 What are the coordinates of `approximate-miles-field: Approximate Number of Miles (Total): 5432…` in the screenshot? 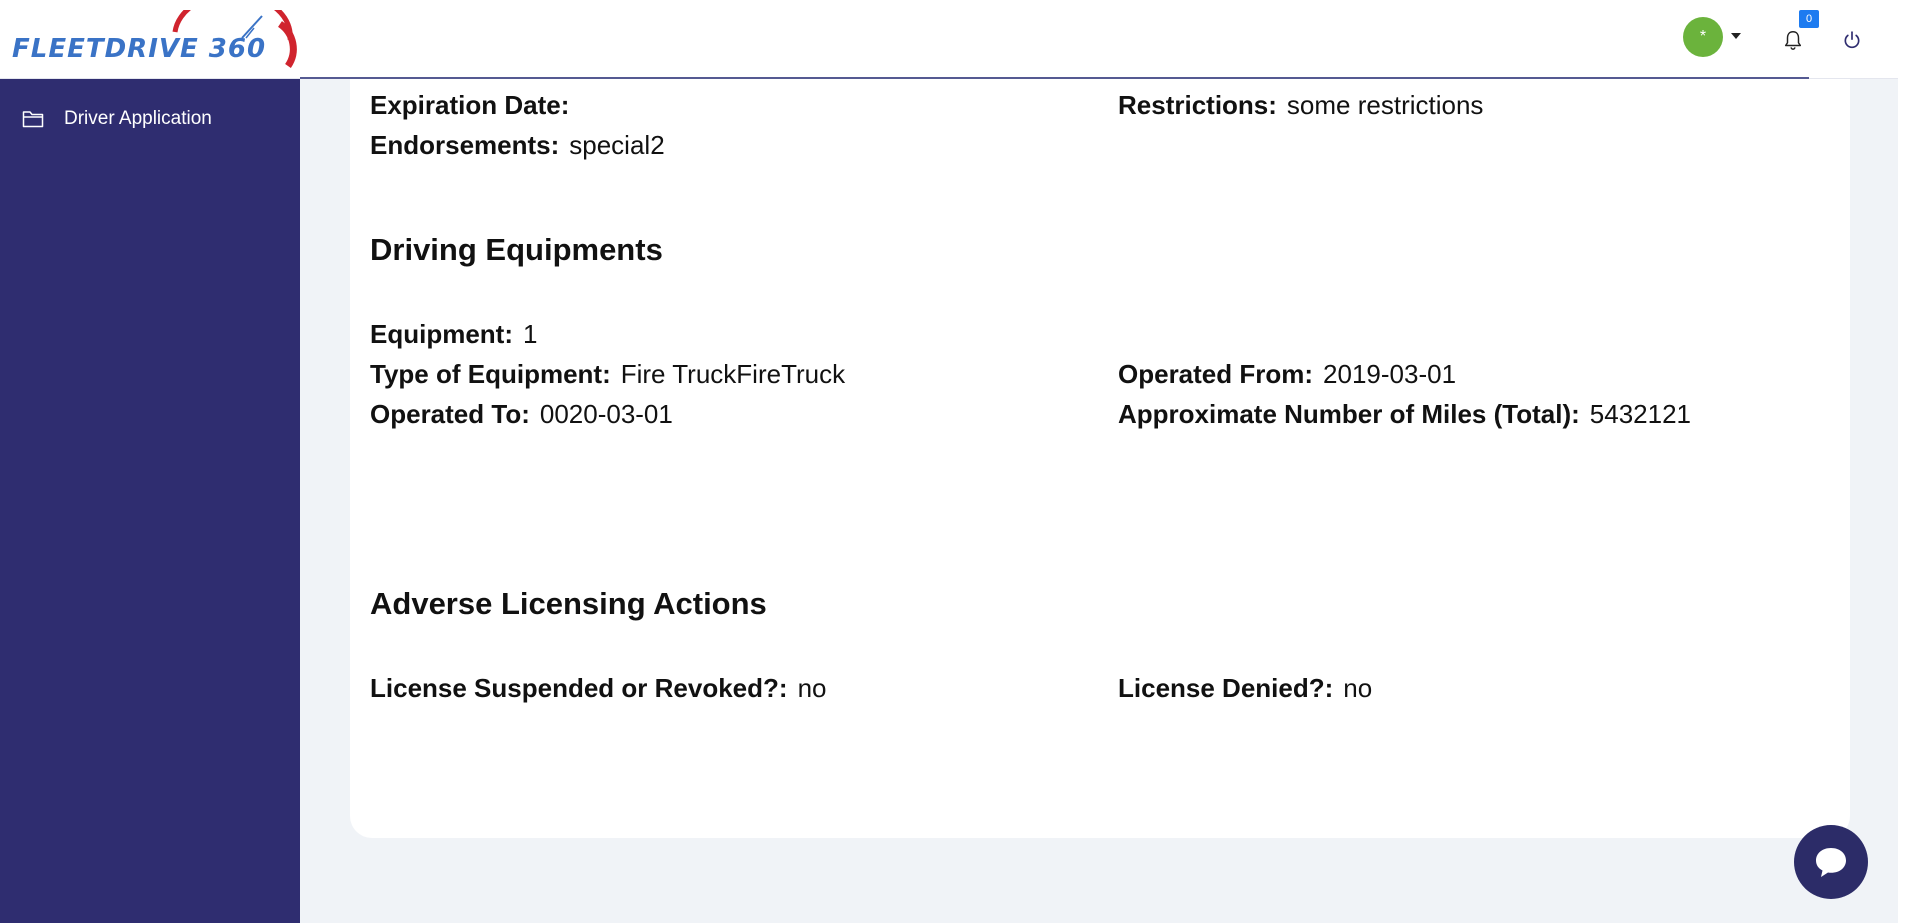 It's located at (1404, 414).